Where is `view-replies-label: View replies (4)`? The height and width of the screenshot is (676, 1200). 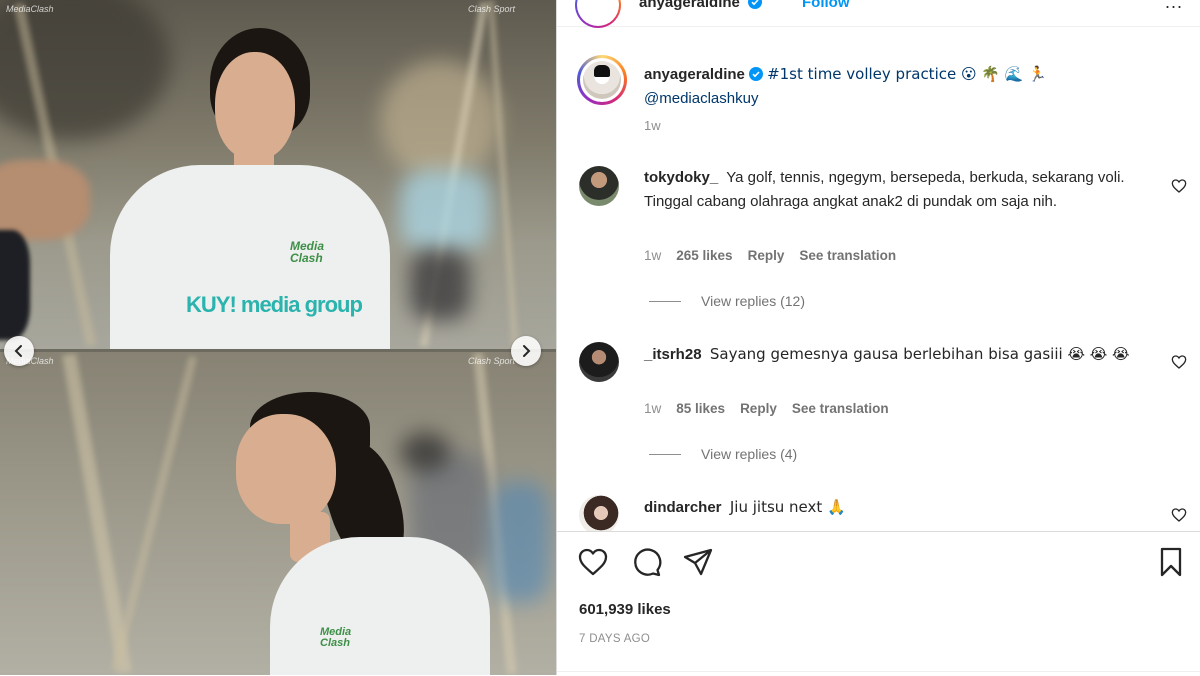 view-replies-label: View replies (4) is located at coordinates (749, 454).